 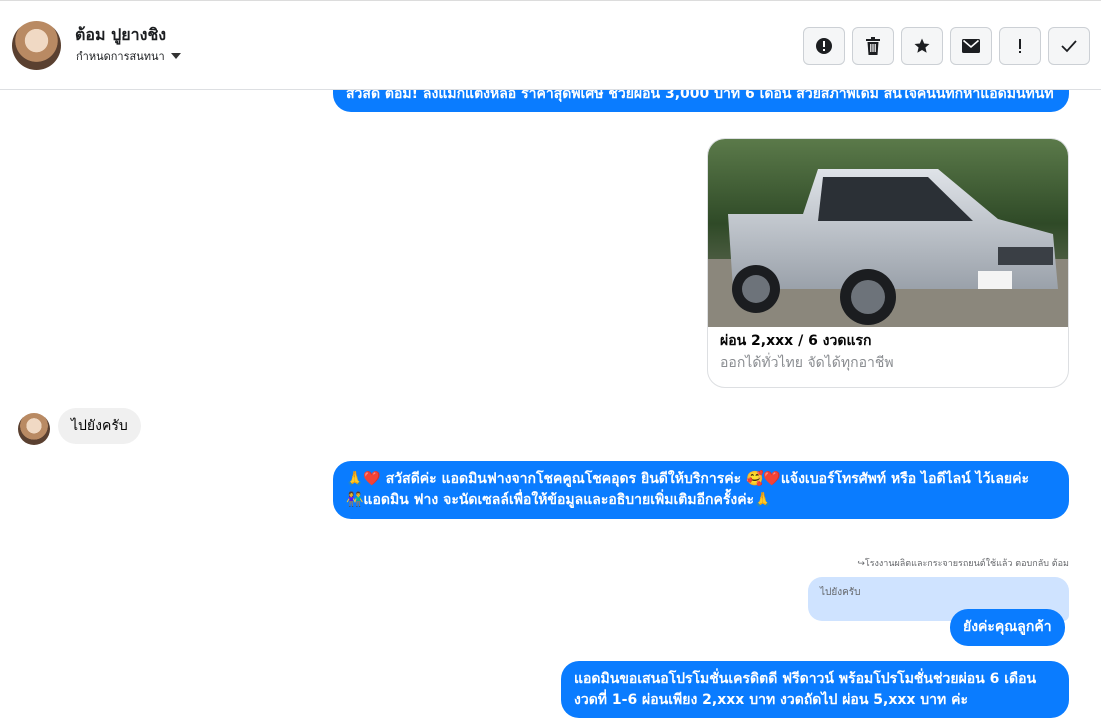 What do you see at coordinates (120, 35) in the screenshot?
I see `contact-name: ต้อม ปูยางชิง` at bounding box center [120, 35].